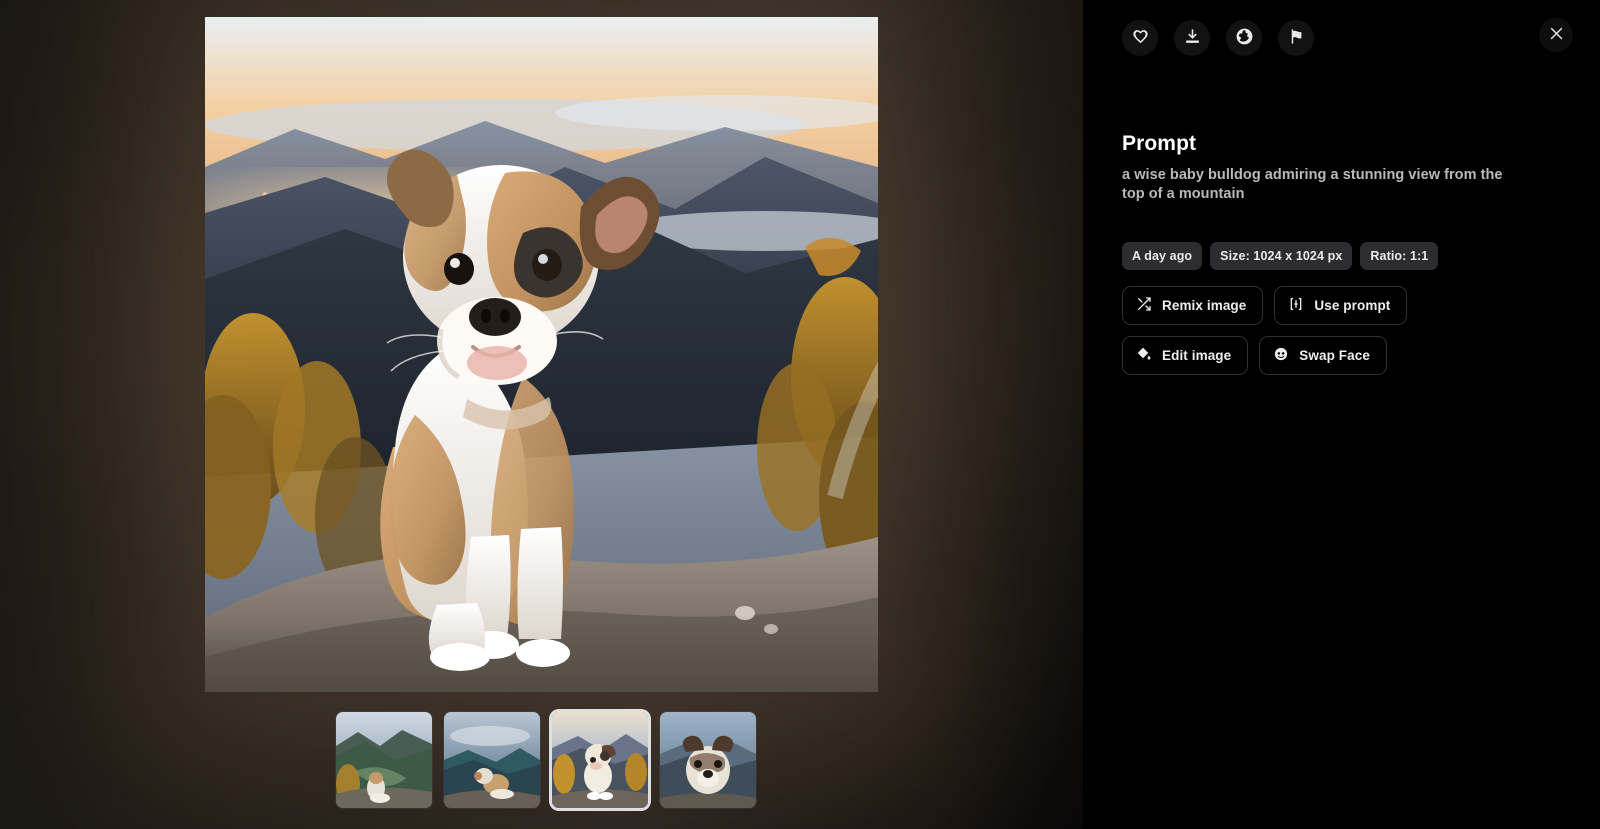 This screenshot has width=1600, height=829. Describe the element at coordinates (546, 760) in the screenshot. I see `thumbnail-strip` at that location.